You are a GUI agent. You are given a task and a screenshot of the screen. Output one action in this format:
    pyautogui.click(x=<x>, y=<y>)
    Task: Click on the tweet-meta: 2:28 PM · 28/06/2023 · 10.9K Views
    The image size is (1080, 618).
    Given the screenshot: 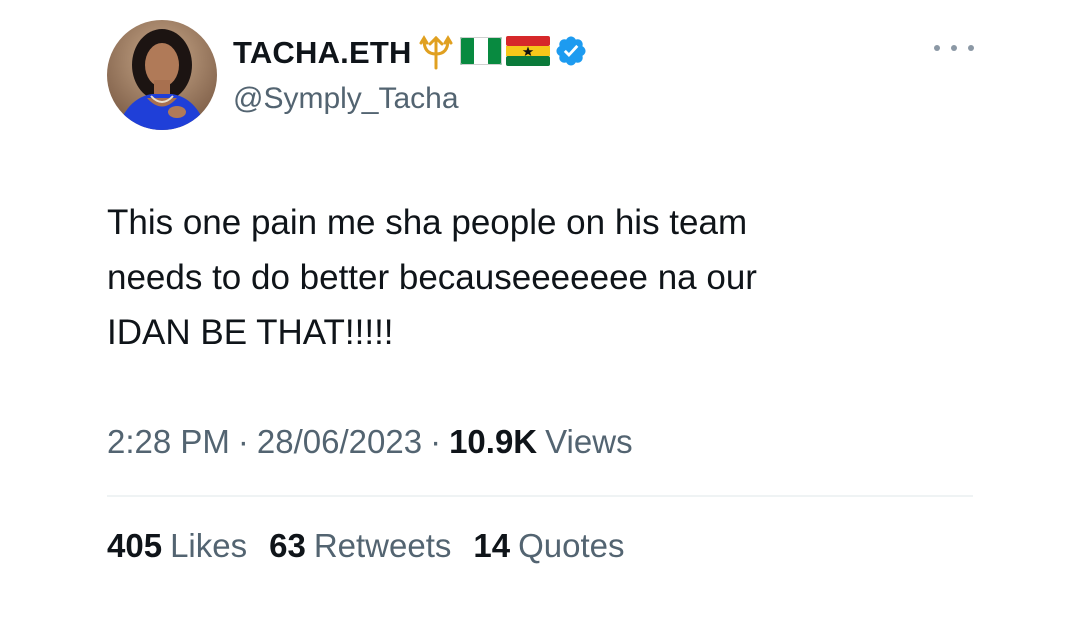 What is the action you would take?
    pyautogui.click(x=370, y=442)
    